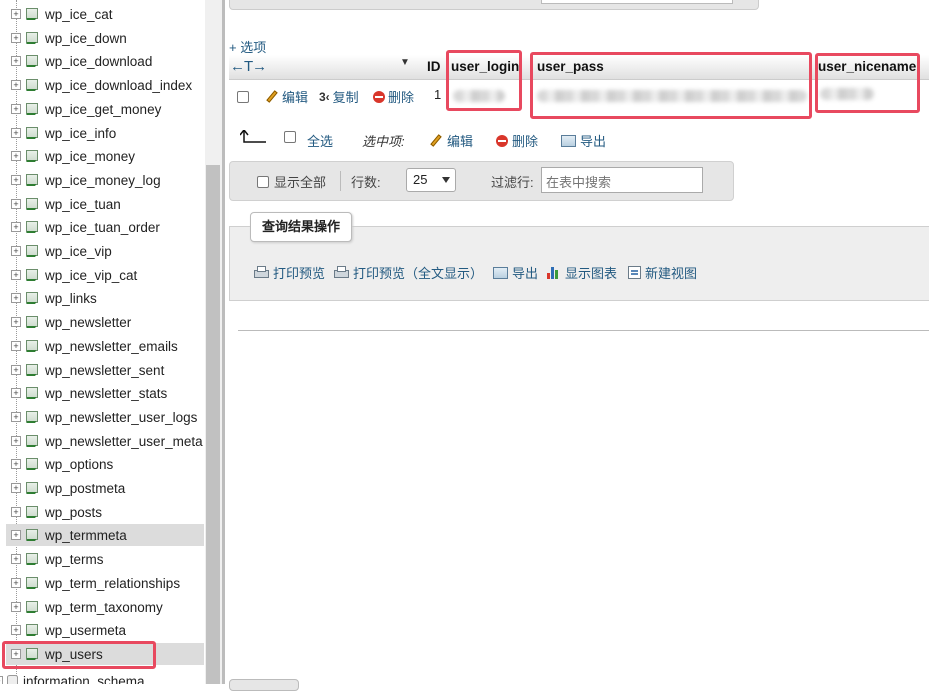  I want to click on sidebar-database-information-schema: + information_schema, so click(93, 677).